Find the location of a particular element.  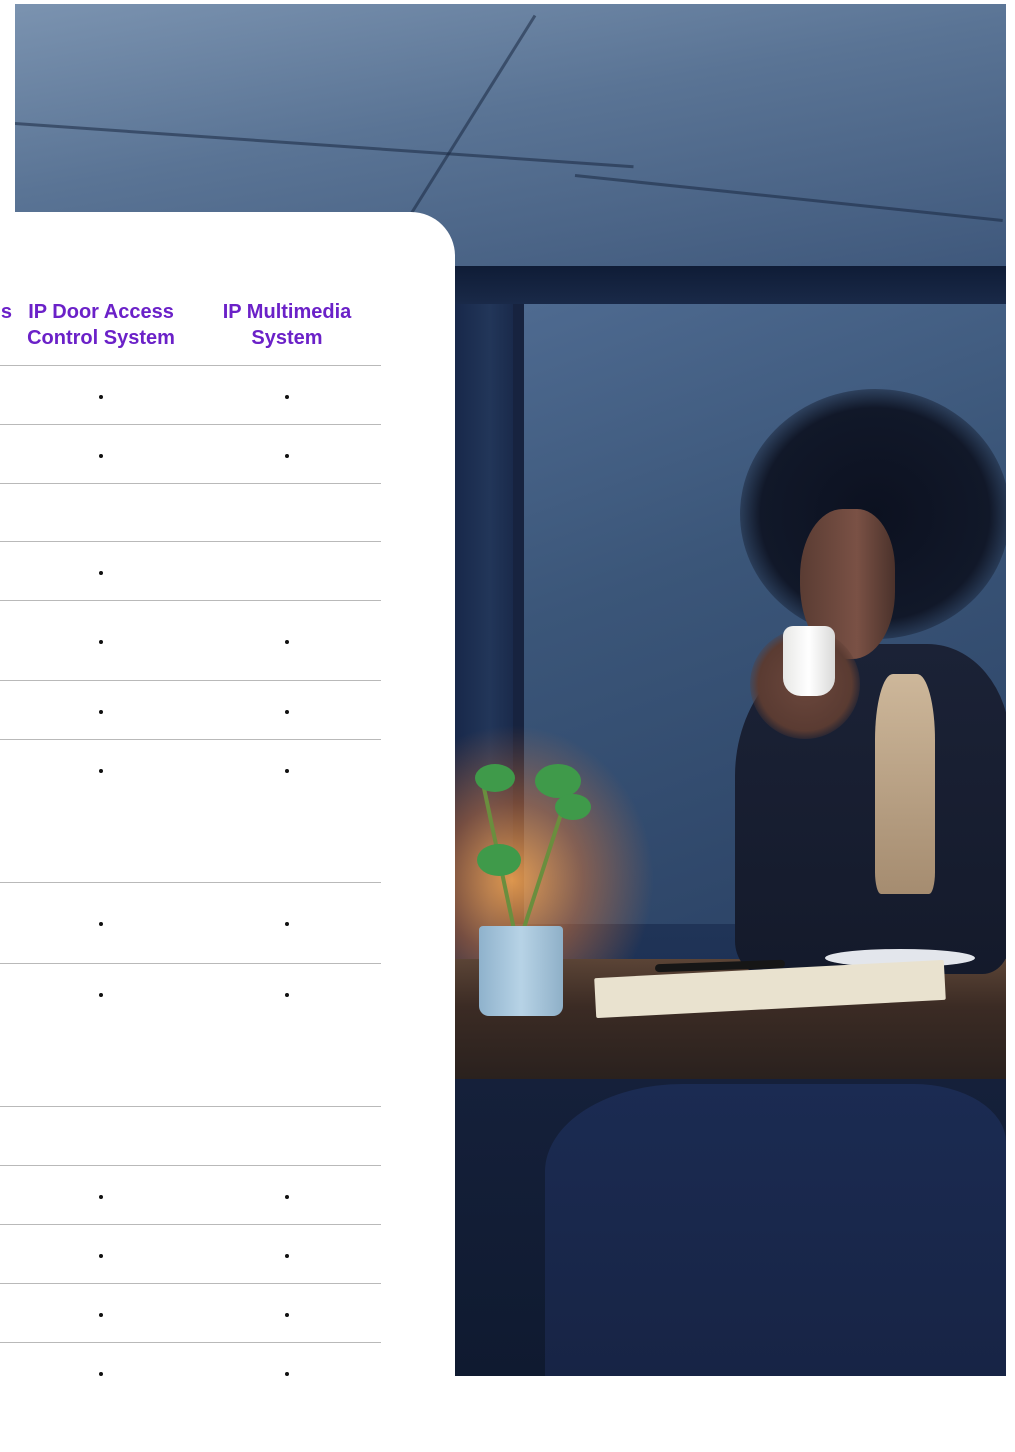

column-header-line: s is located at coordinates (6, 312).